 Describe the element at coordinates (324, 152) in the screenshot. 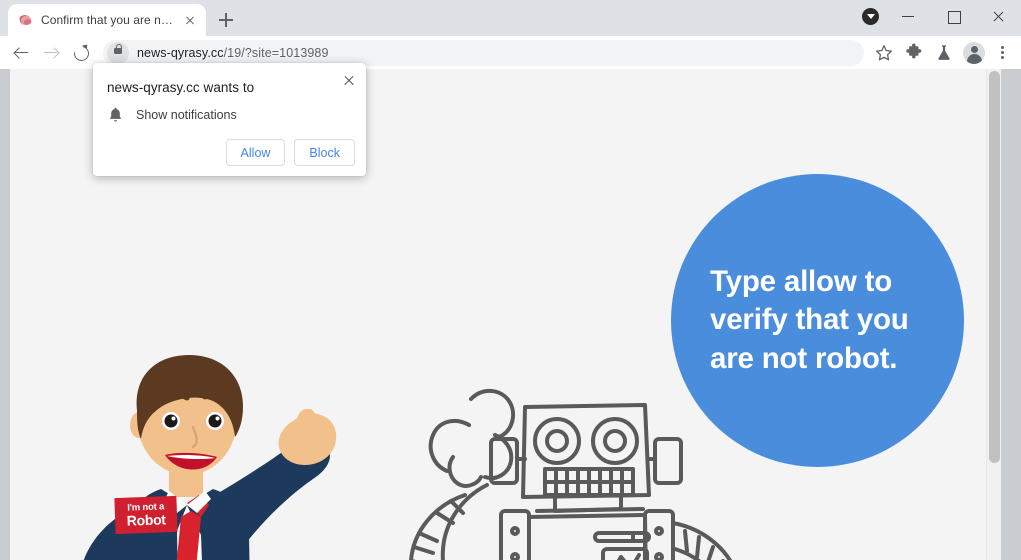

I see `block-button: Block` at that location.